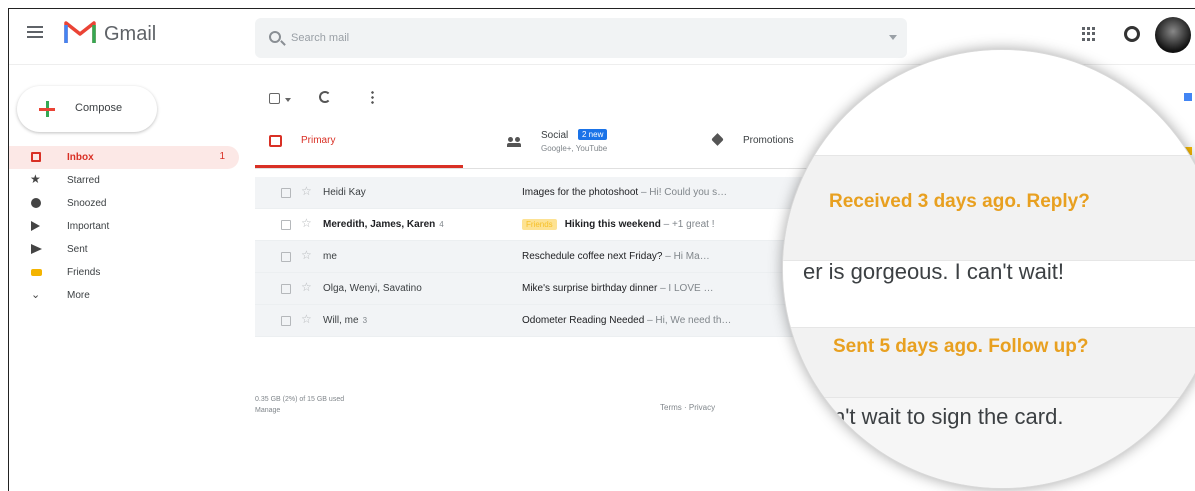 Image resolution: width=1195 pixels, height=491 pixels. Describe the element at coordinates (36, 295) in the screenshot. I see `chevron-down-icon: ⌄` at that location.